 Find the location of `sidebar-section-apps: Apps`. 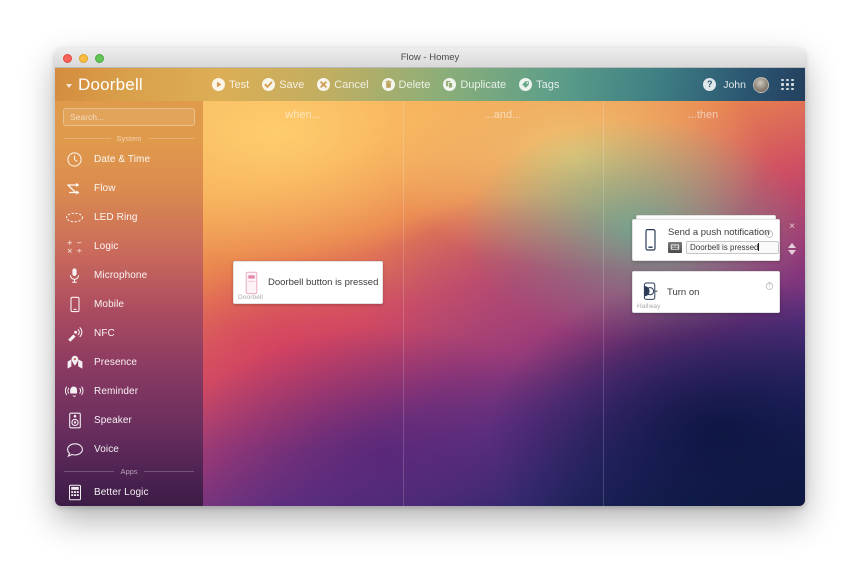

sidebar-section-apps: Apps is located at coordinates (129, 471).